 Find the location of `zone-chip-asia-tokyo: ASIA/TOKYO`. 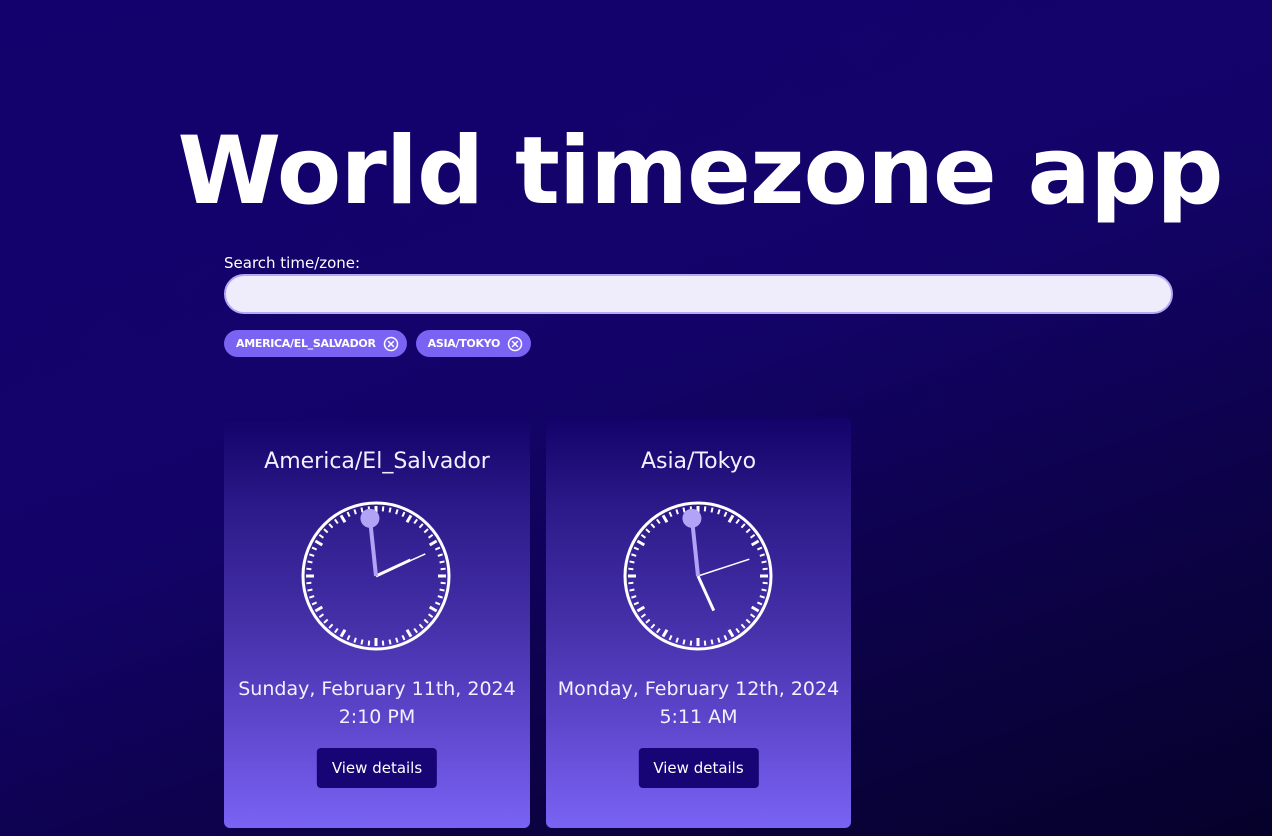

zone-chip-asia-tokyo: ASIA/TOKYO is located at coordinates (473, 343).